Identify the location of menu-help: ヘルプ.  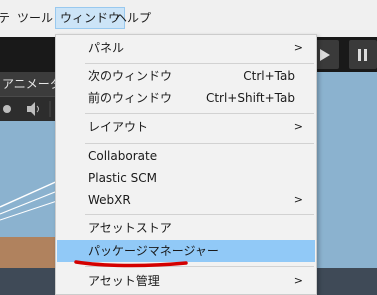
(133, 18).